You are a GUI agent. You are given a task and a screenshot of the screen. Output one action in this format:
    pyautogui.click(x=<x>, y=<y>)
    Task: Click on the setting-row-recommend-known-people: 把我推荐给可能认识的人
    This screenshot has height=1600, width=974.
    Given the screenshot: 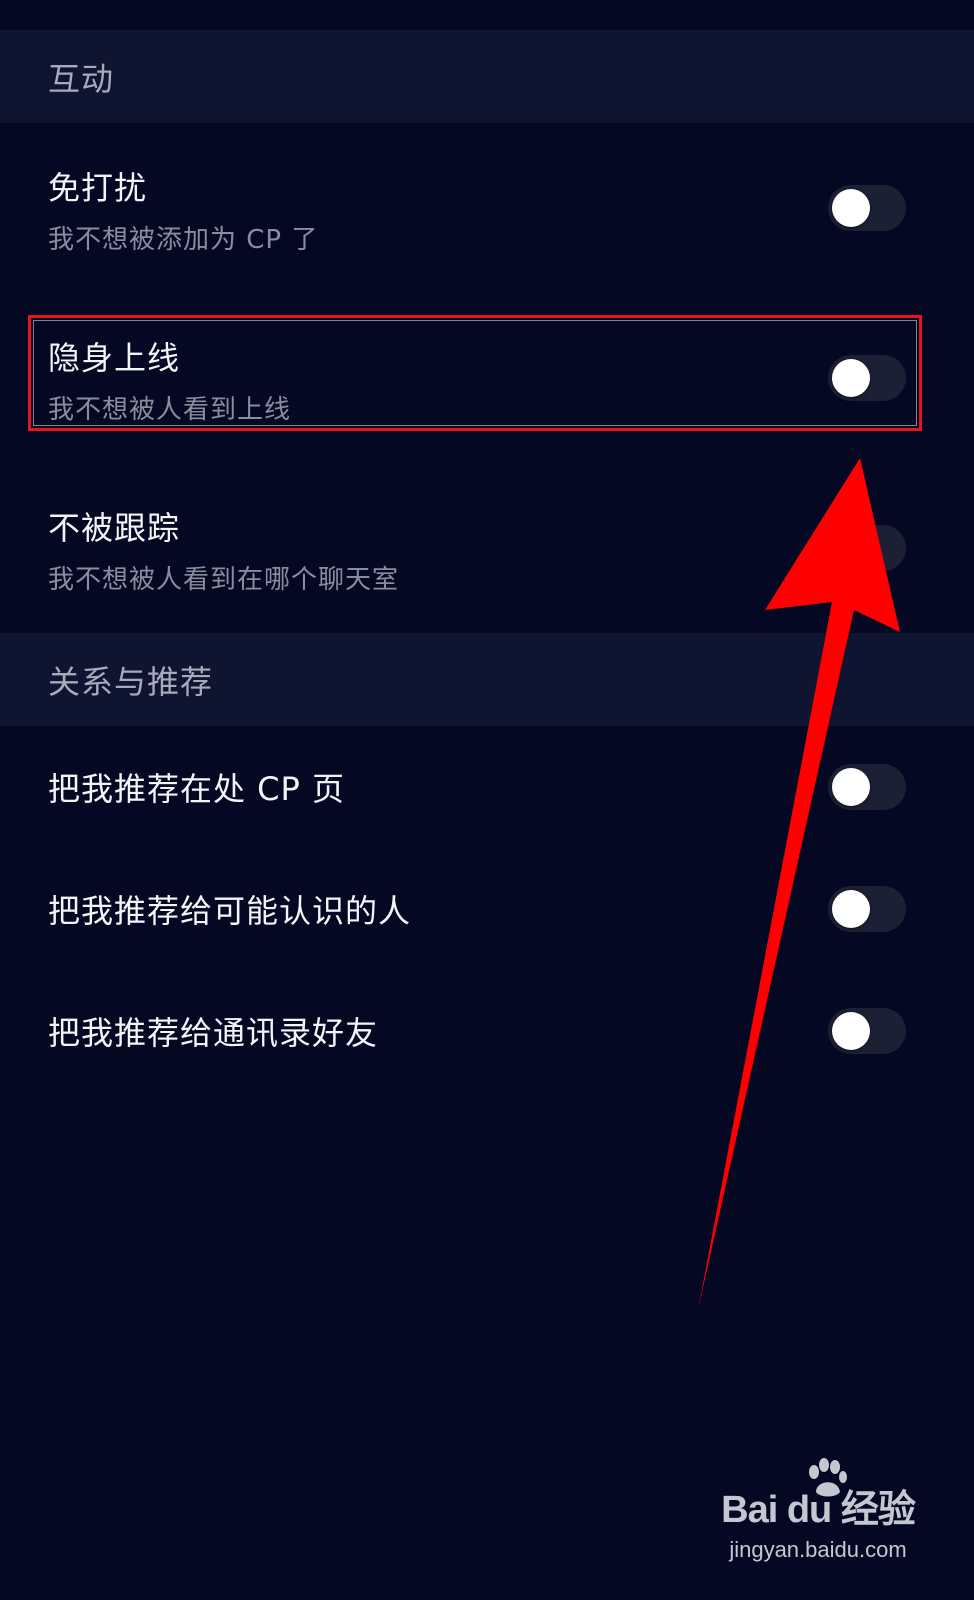 What is the action you would take?
    pyautogui.click(x=487, y=909)
    